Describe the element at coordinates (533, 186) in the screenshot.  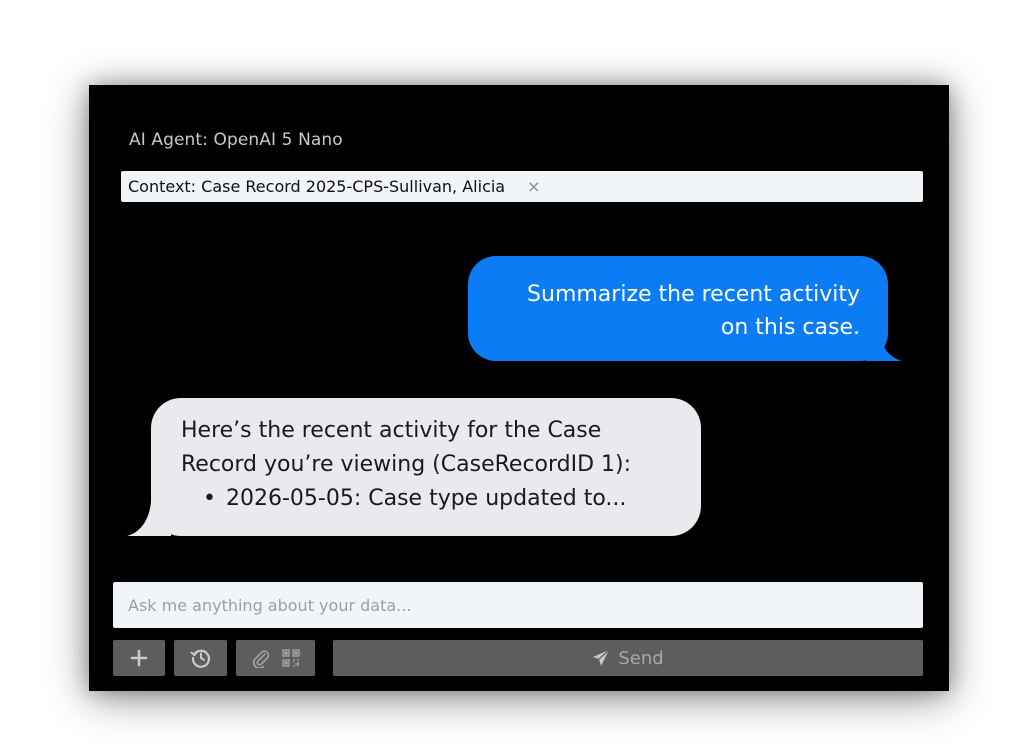
I see `close-icon: ×` at that location.